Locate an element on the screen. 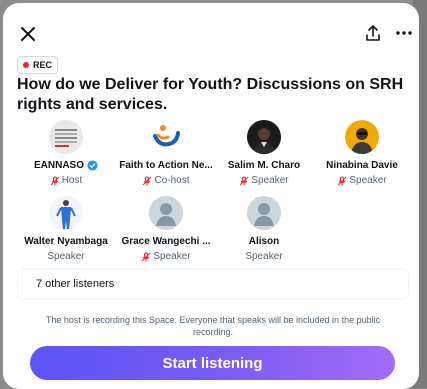  close-button is located at coordinates (28, 34).